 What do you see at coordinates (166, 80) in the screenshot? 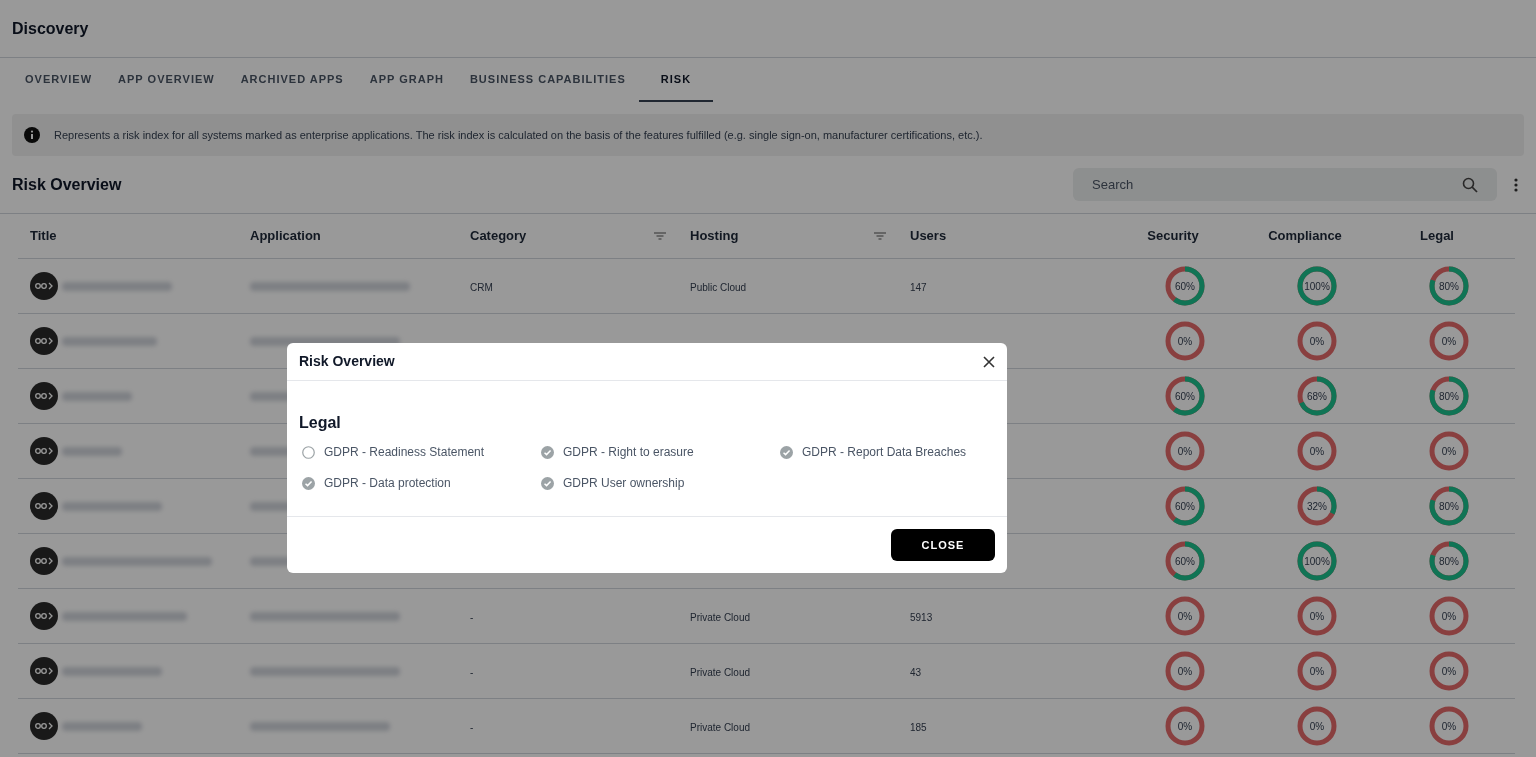
I see `tab: APP OVERVIEW` at bounding box center [166, 80].